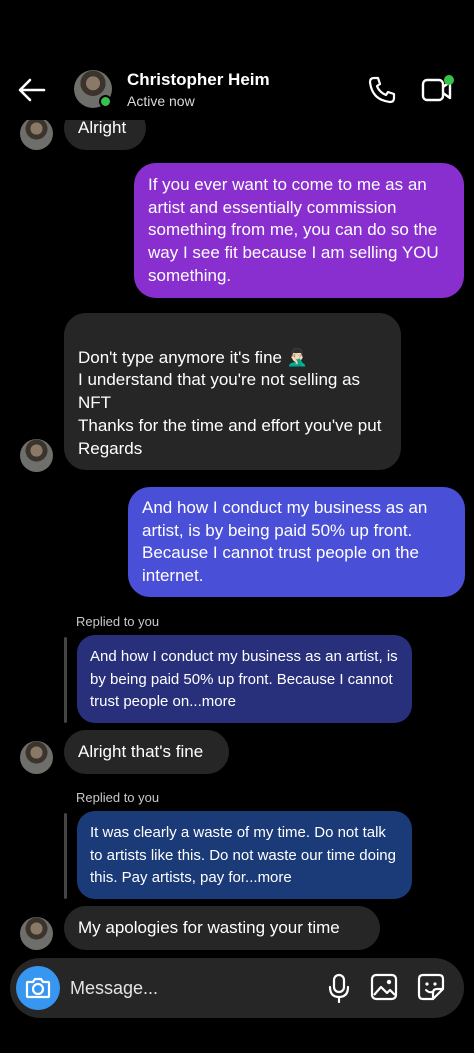  What do you see at coordinates (382, 90) in the screenshot?
I see `phone-icon` at bounding box center [382, 90].